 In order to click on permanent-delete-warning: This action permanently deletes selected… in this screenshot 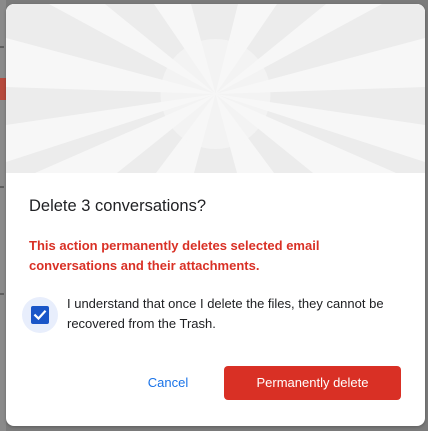, I will do `click(174, 255)`.